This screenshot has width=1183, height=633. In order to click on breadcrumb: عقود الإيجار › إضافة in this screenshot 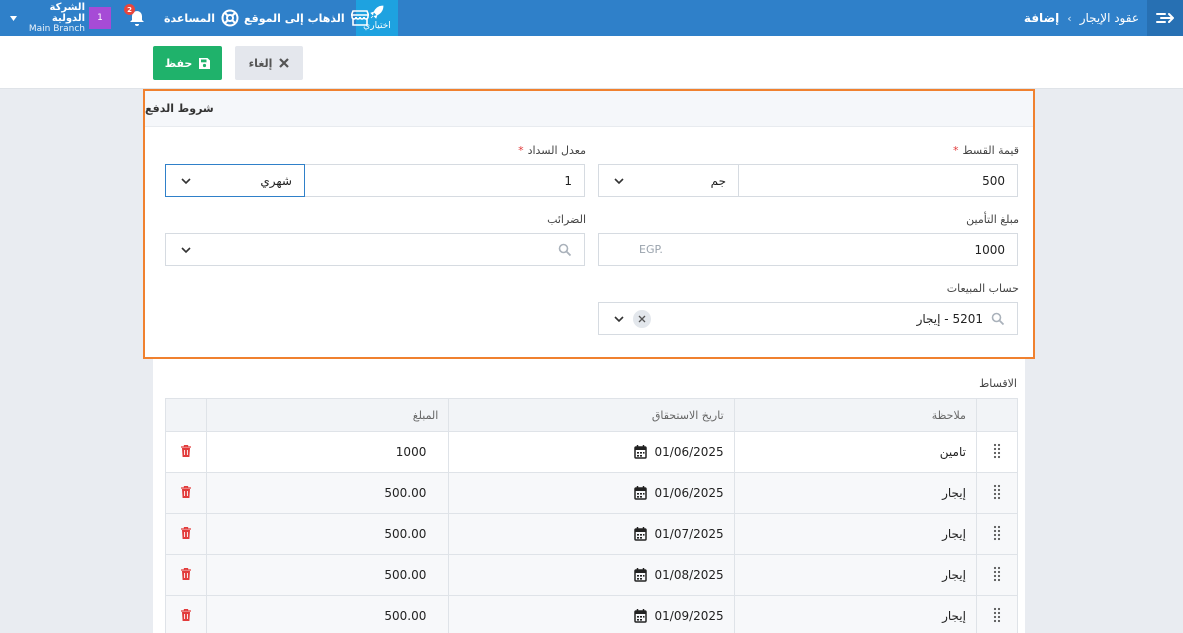, I will do `click(1081, 18)`.